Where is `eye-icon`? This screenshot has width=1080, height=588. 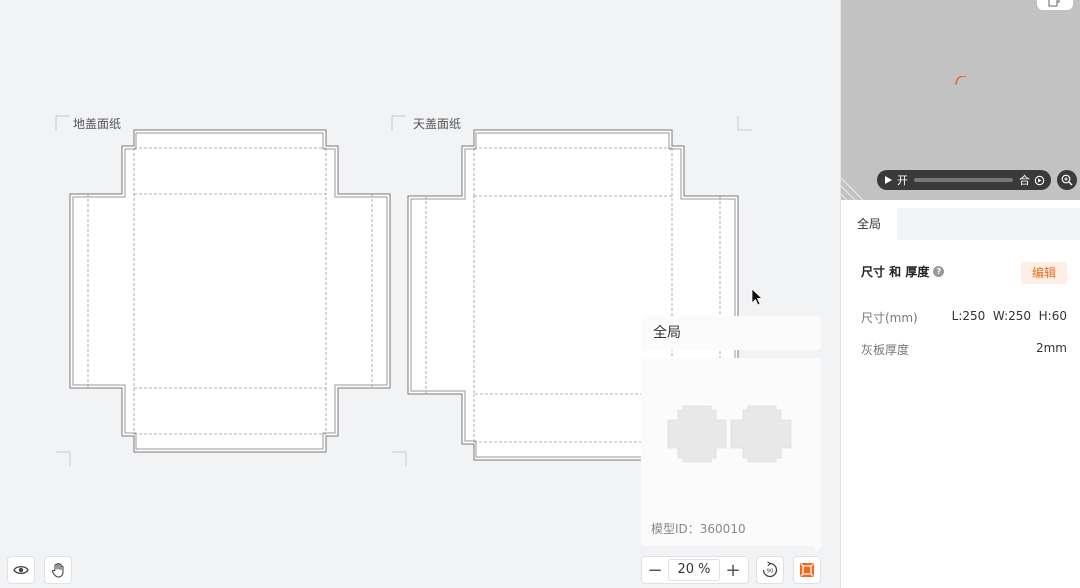 eye-icon is located at coordinates (21, 570).